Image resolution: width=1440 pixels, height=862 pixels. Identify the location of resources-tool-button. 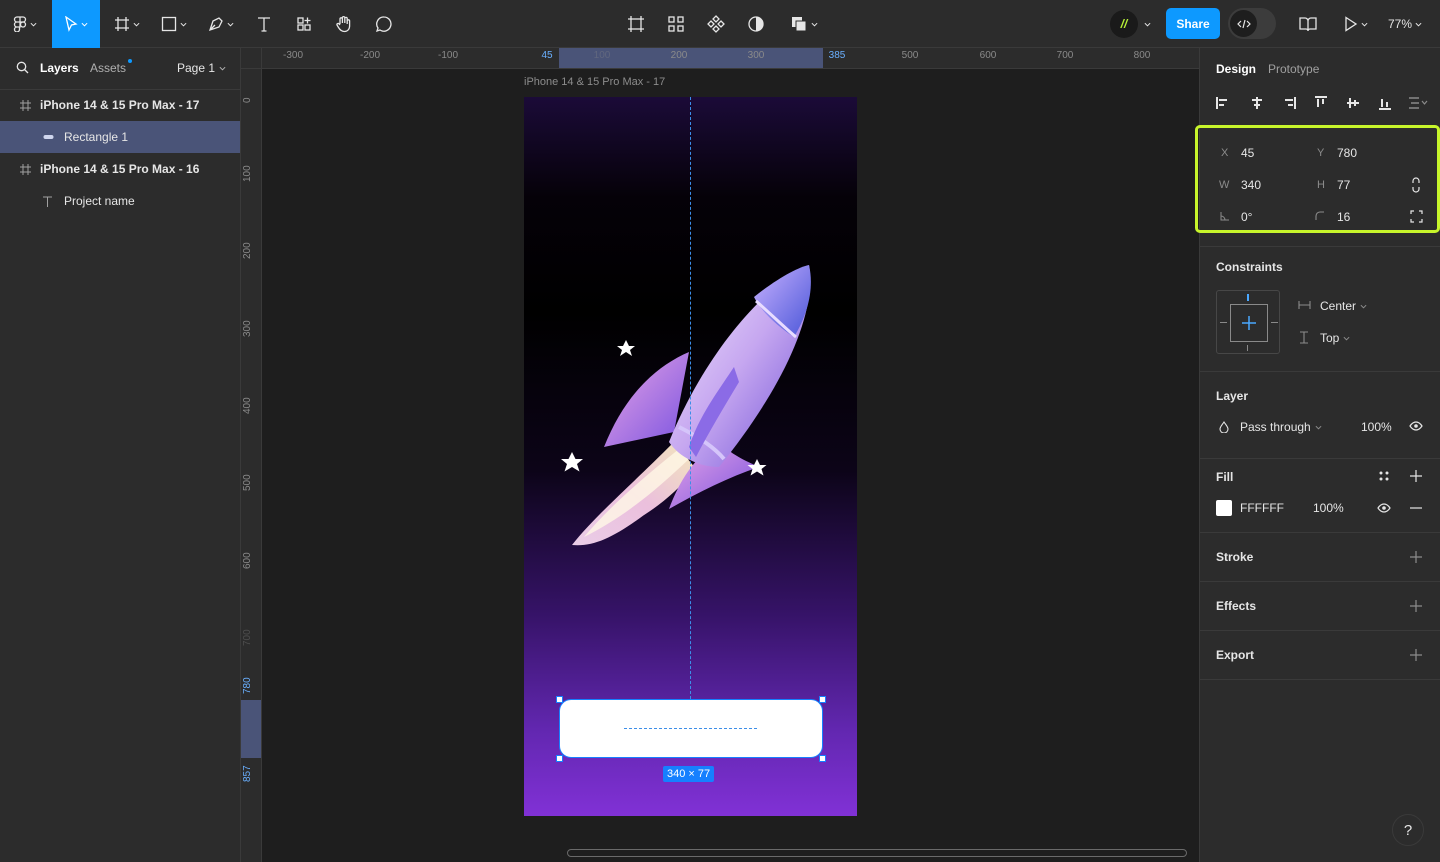
(304, 24).